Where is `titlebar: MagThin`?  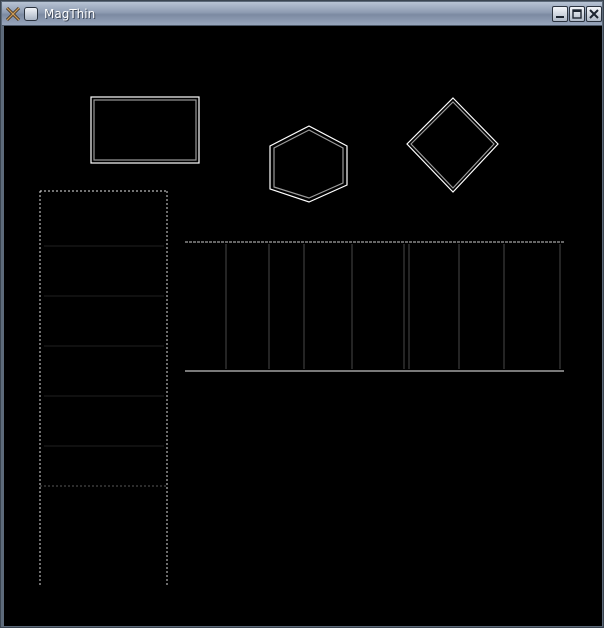 titlebar: MagThin is located at coordinates (302, 14).